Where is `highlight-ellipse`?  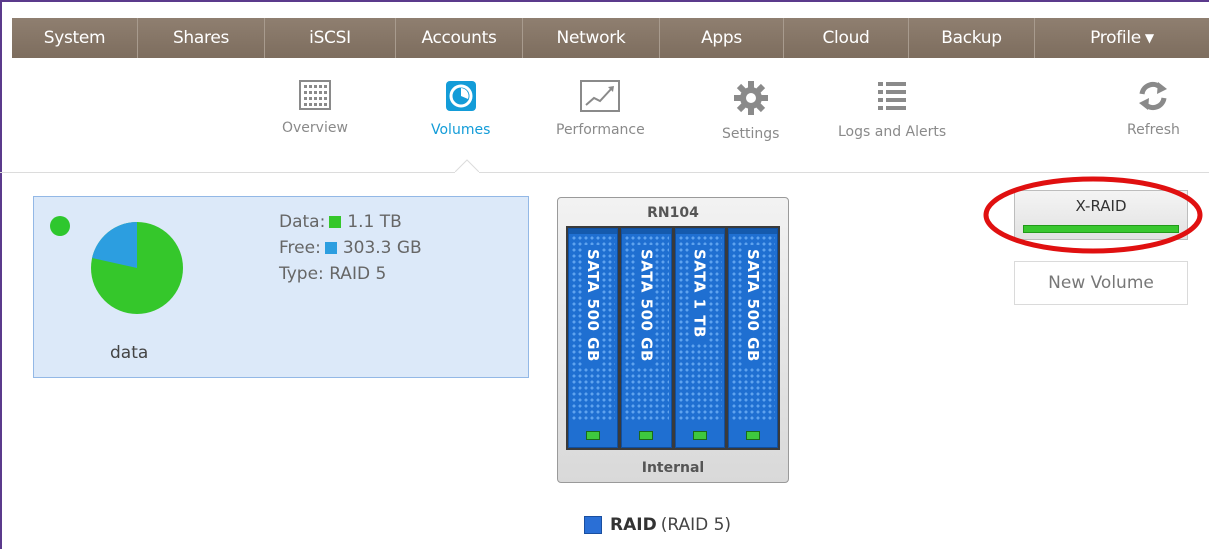 highlight-ellipse is located at coordinates (1093, 215).